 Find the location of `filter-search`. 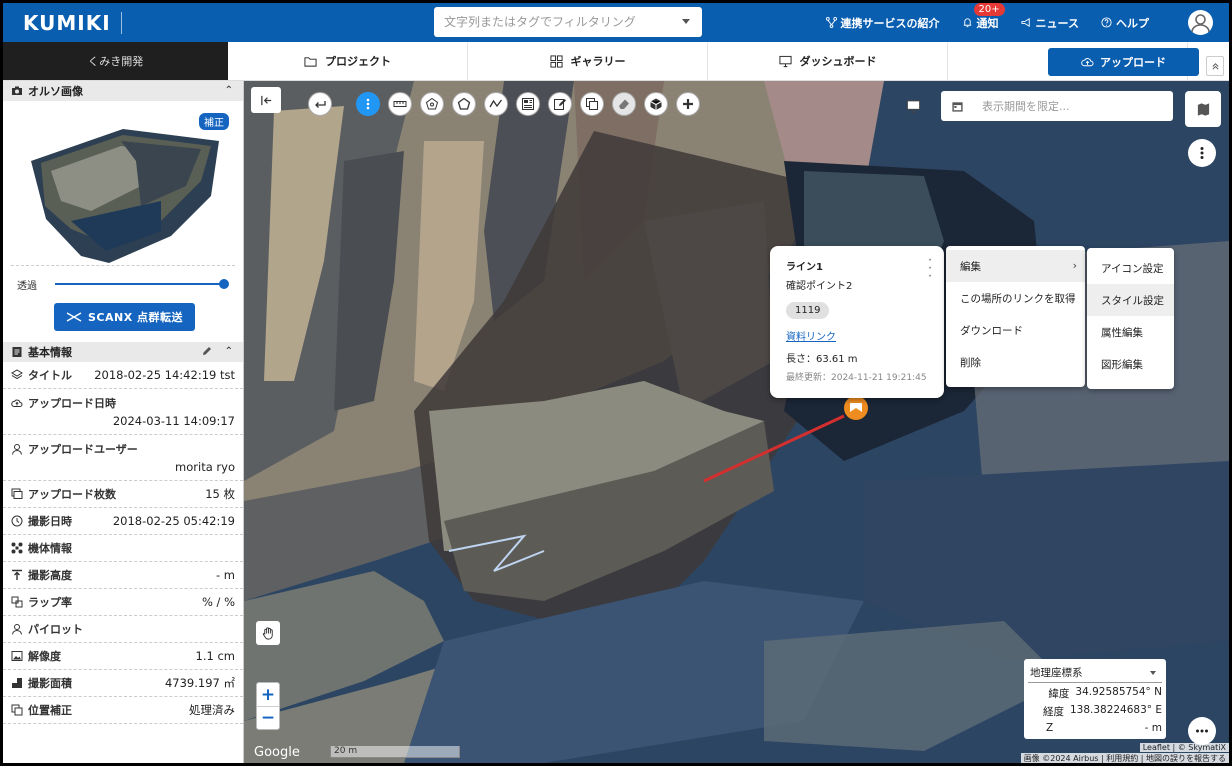

filter-search is located at coordinates (568, 22).